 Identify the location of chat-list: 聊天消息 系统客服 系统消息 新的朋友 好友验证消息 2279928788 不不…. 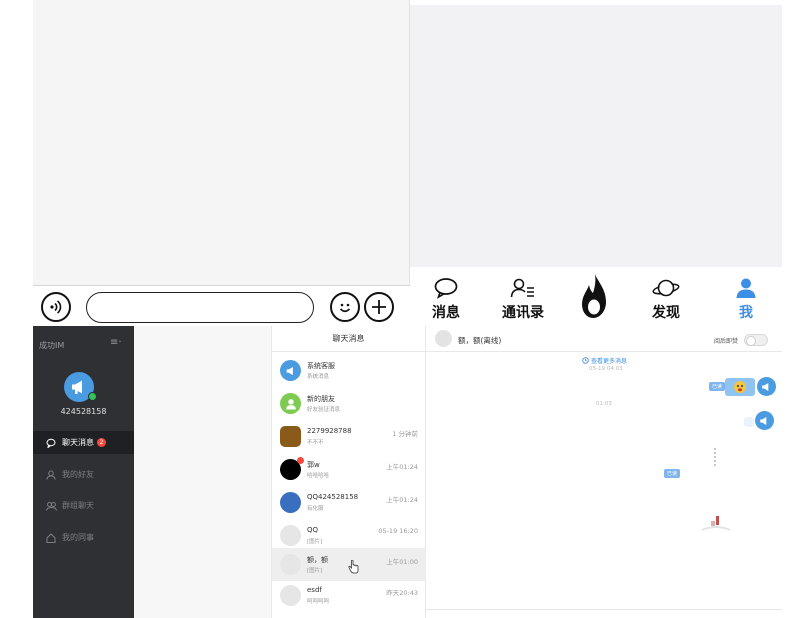
(348, 472).